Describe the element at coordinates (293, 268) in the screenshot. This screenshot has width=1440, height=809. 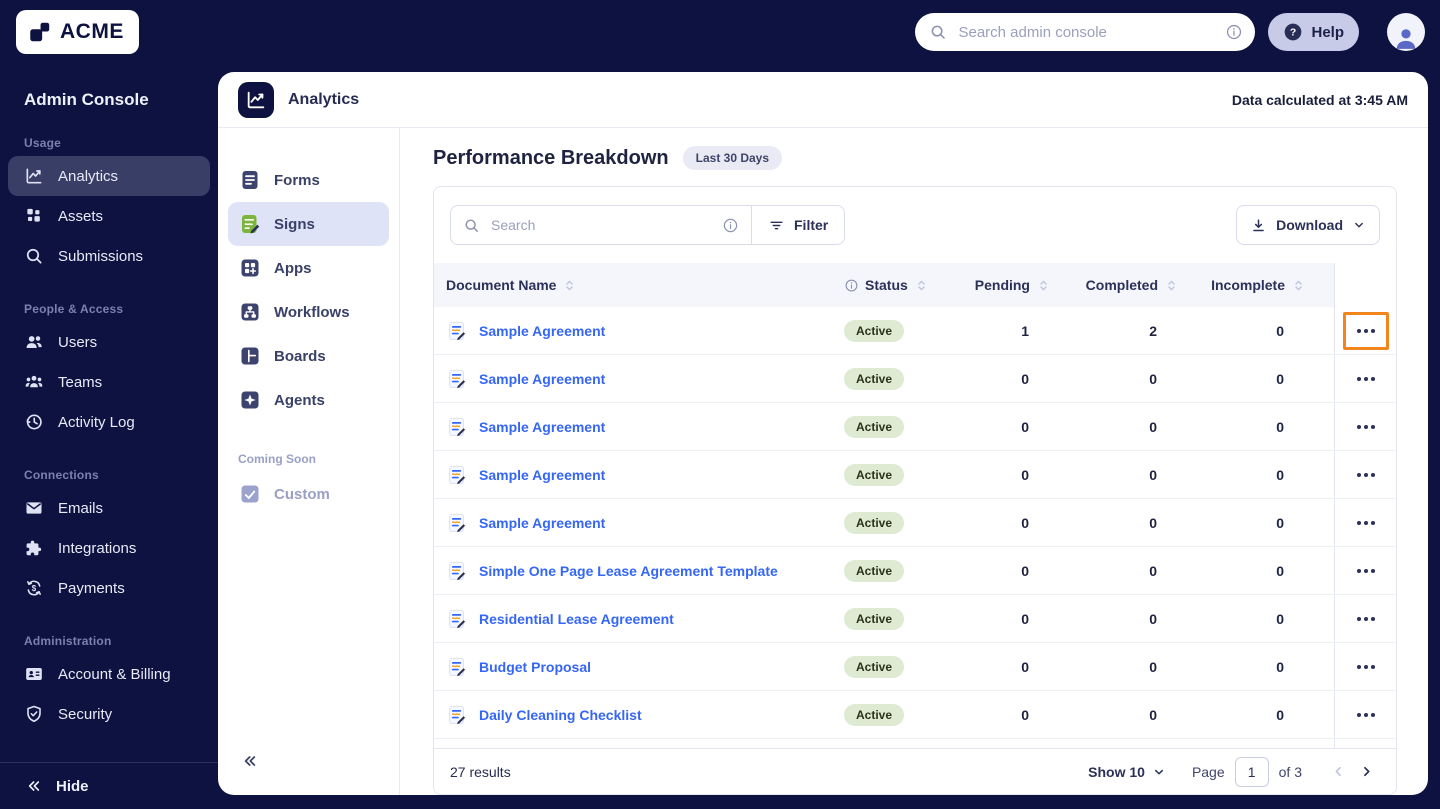
I see `product-nav-label: Apps` at that location.